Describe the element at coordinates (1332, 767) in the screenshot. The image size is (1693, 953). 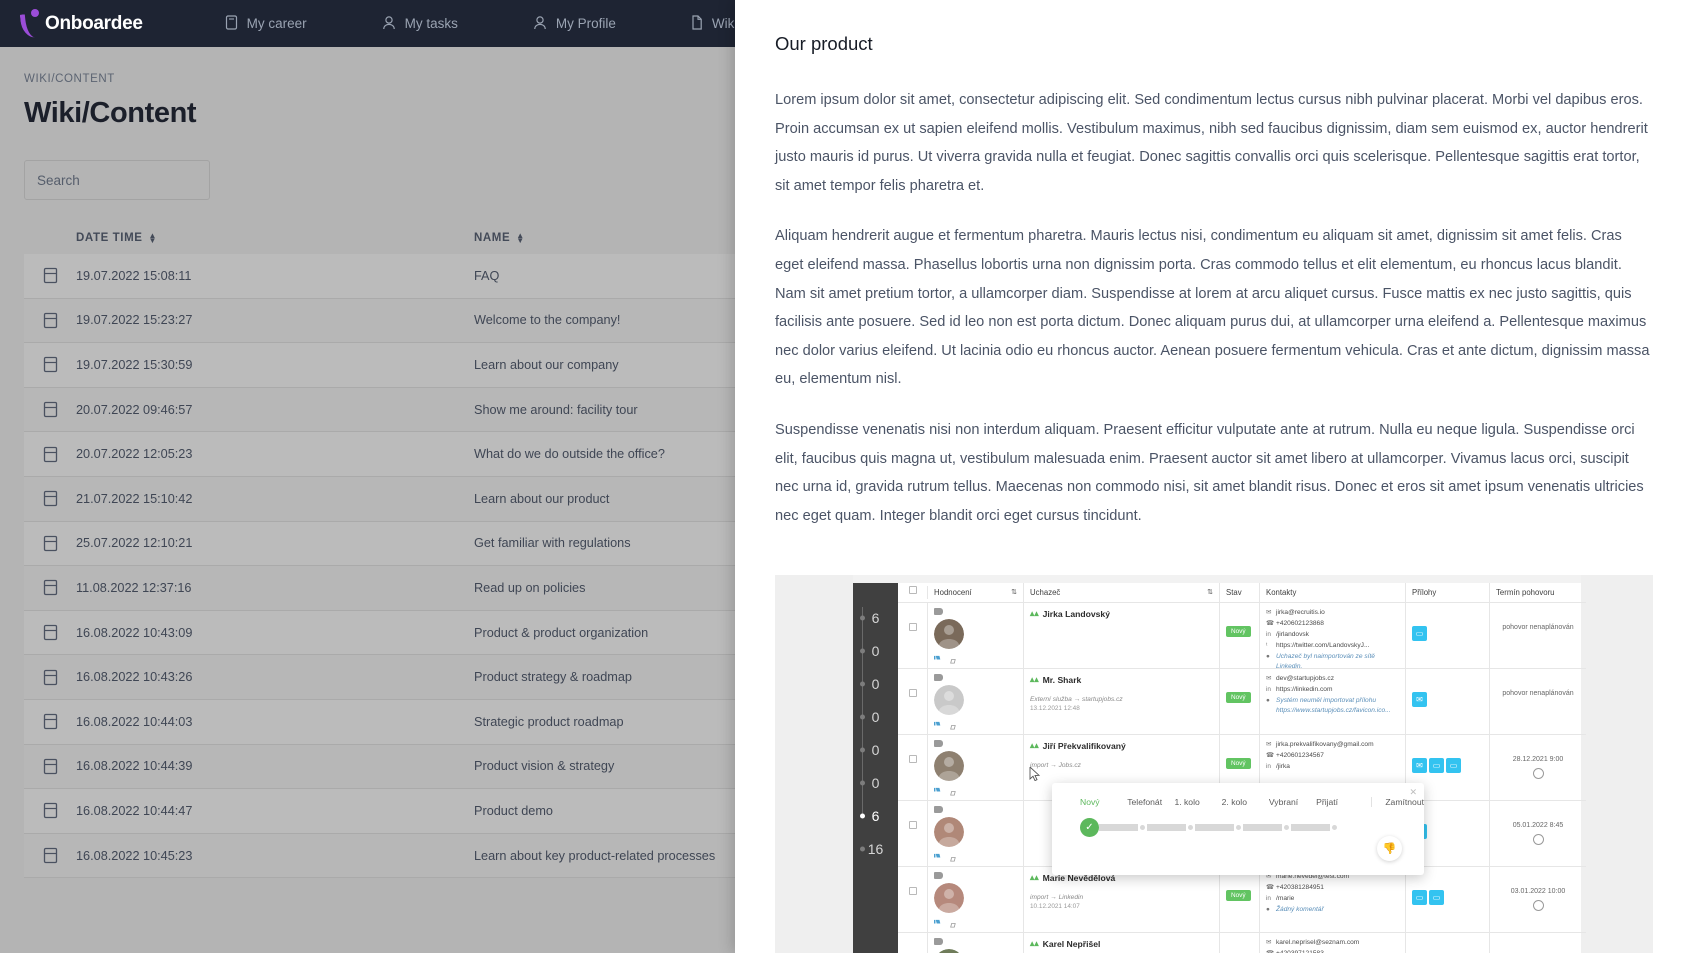
I see `contact-line: in/jirka` at that location.